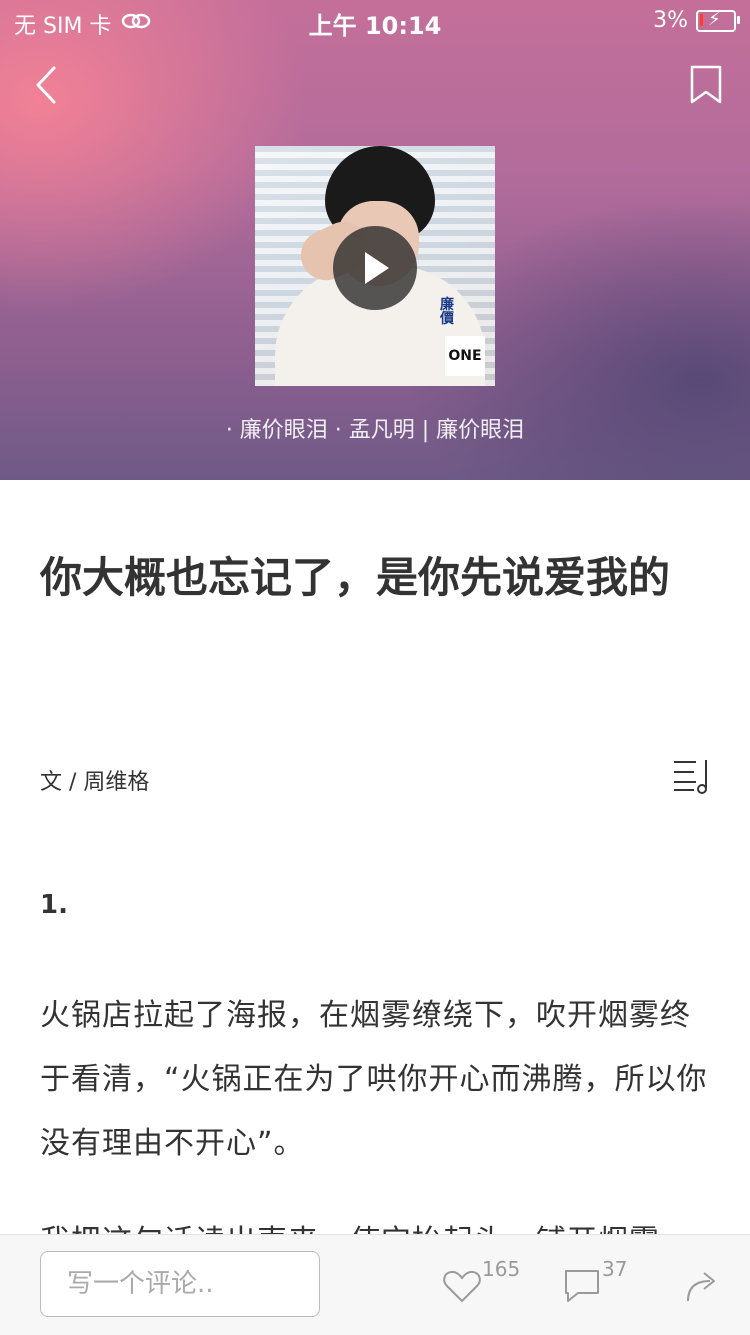 The width and height of the screenshot is (750, 1335). What do you see at coordinates (95, 782) in the screenshot?
I see `author-line: 文 / 周维格` at bounding box center [95, 782].